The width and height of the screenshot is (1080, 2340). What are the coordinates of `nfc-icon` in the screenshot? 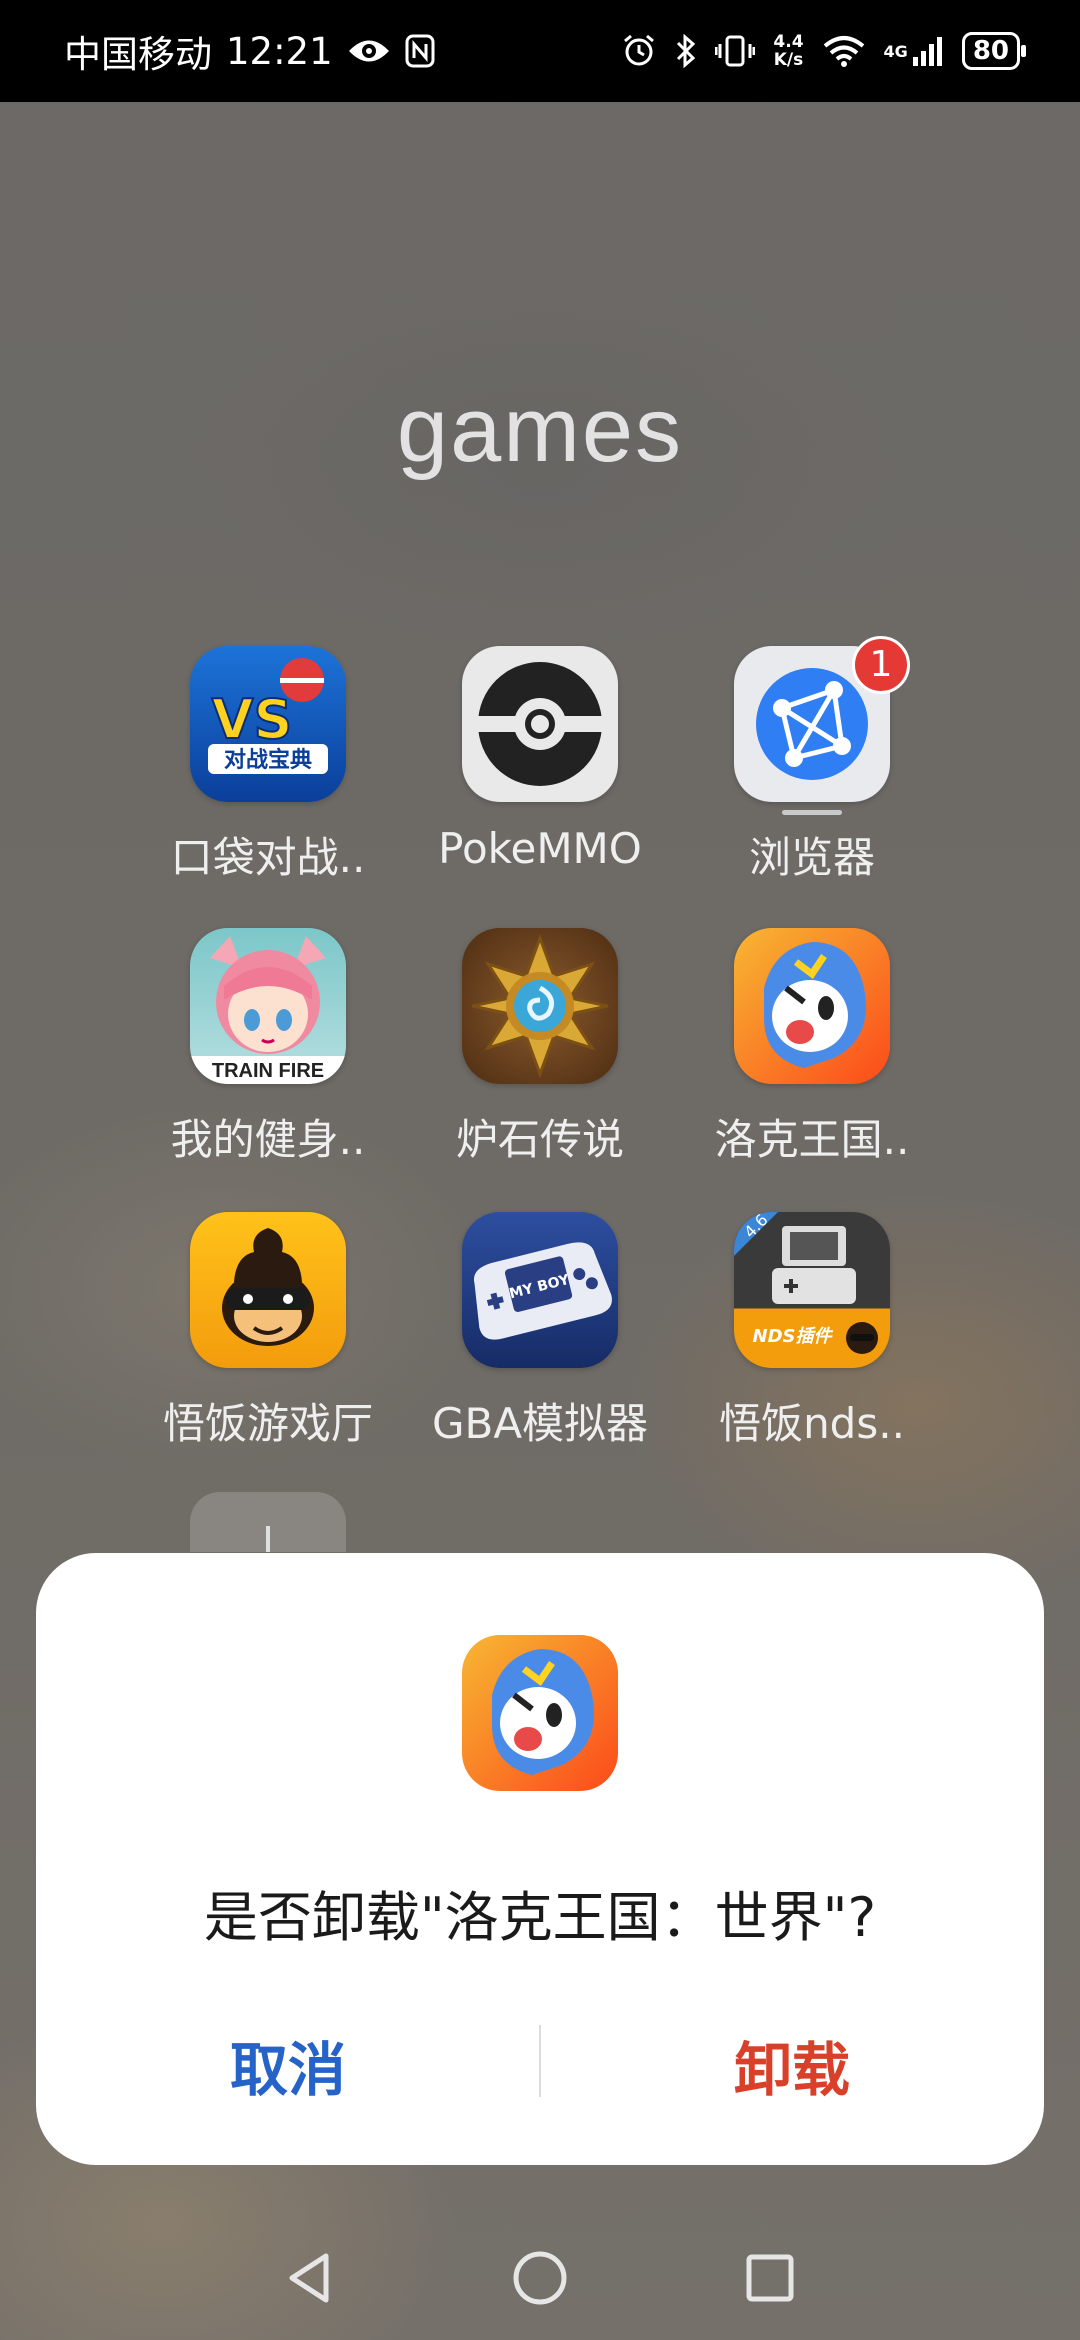 It's located at (420, 51).